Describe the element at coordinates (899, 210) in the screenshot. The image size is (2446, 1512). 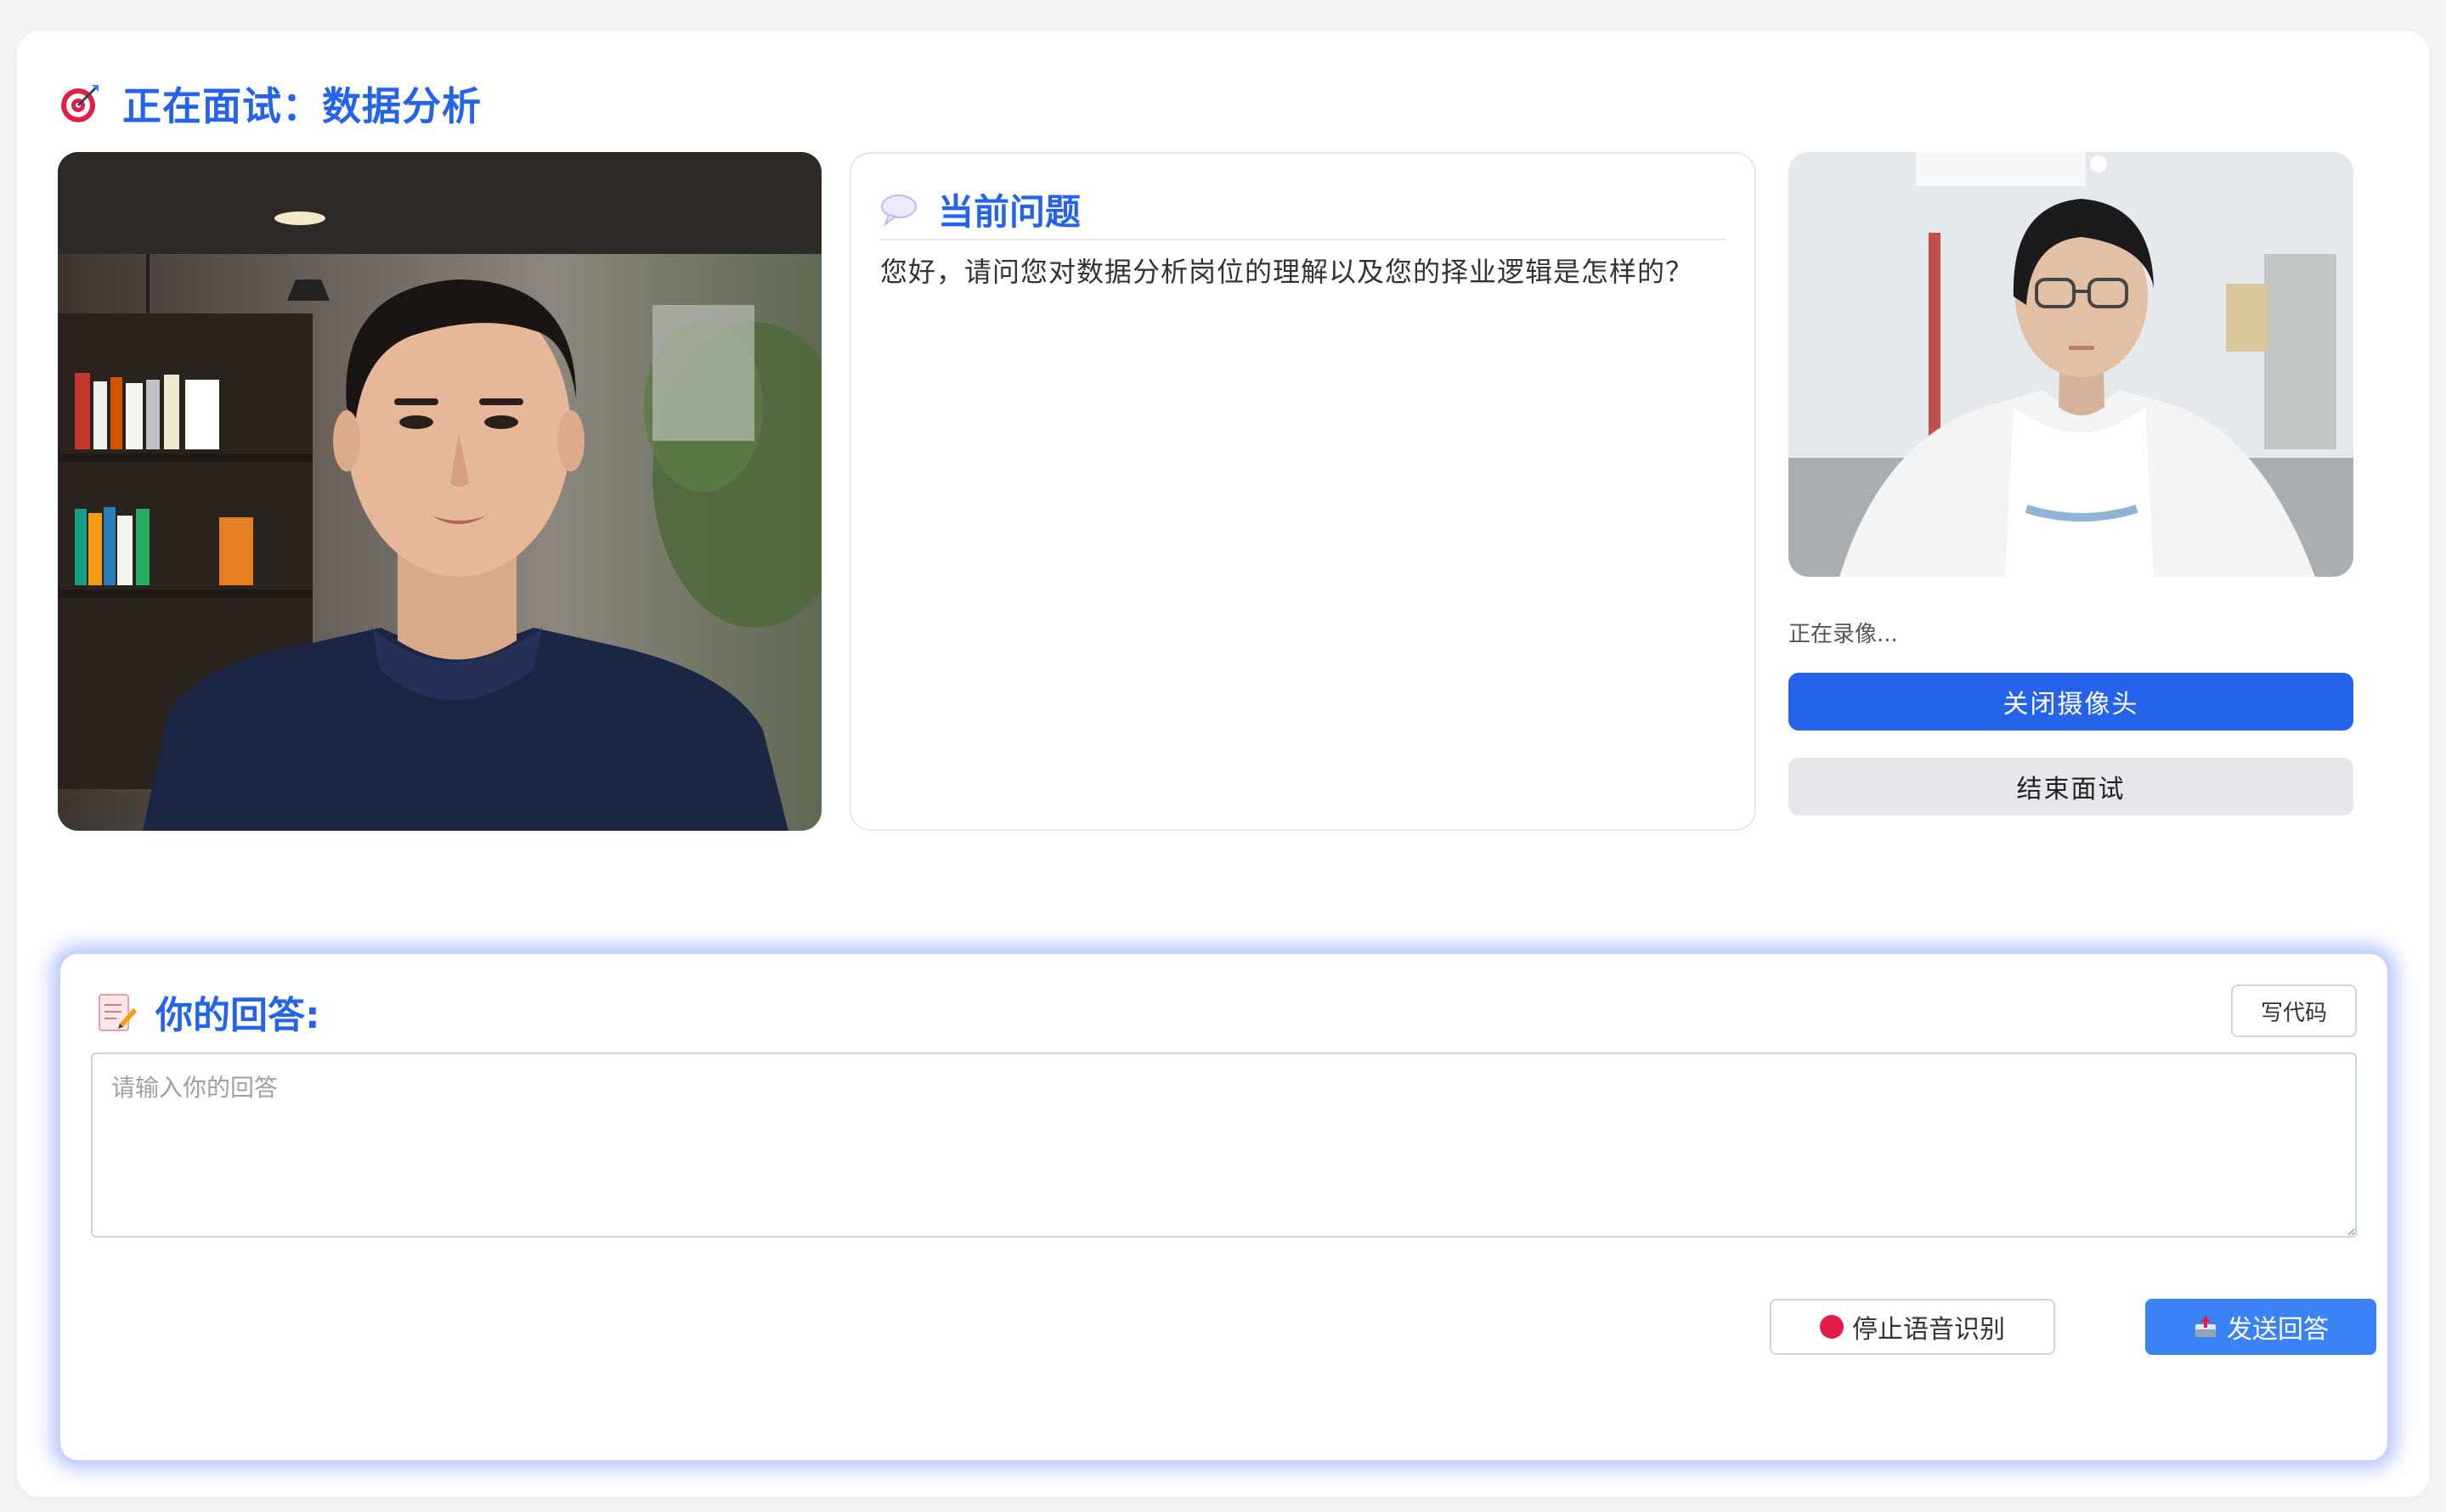
I see `speech-bubble-icon` at that location.